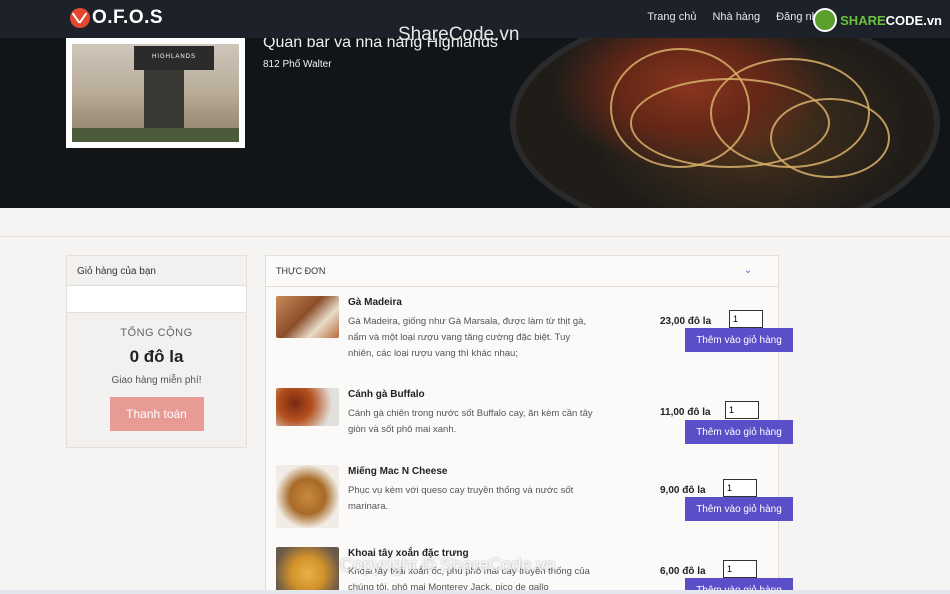  I want to click on cart-header: Giỏ hàng của bạn, so click(156, 271).